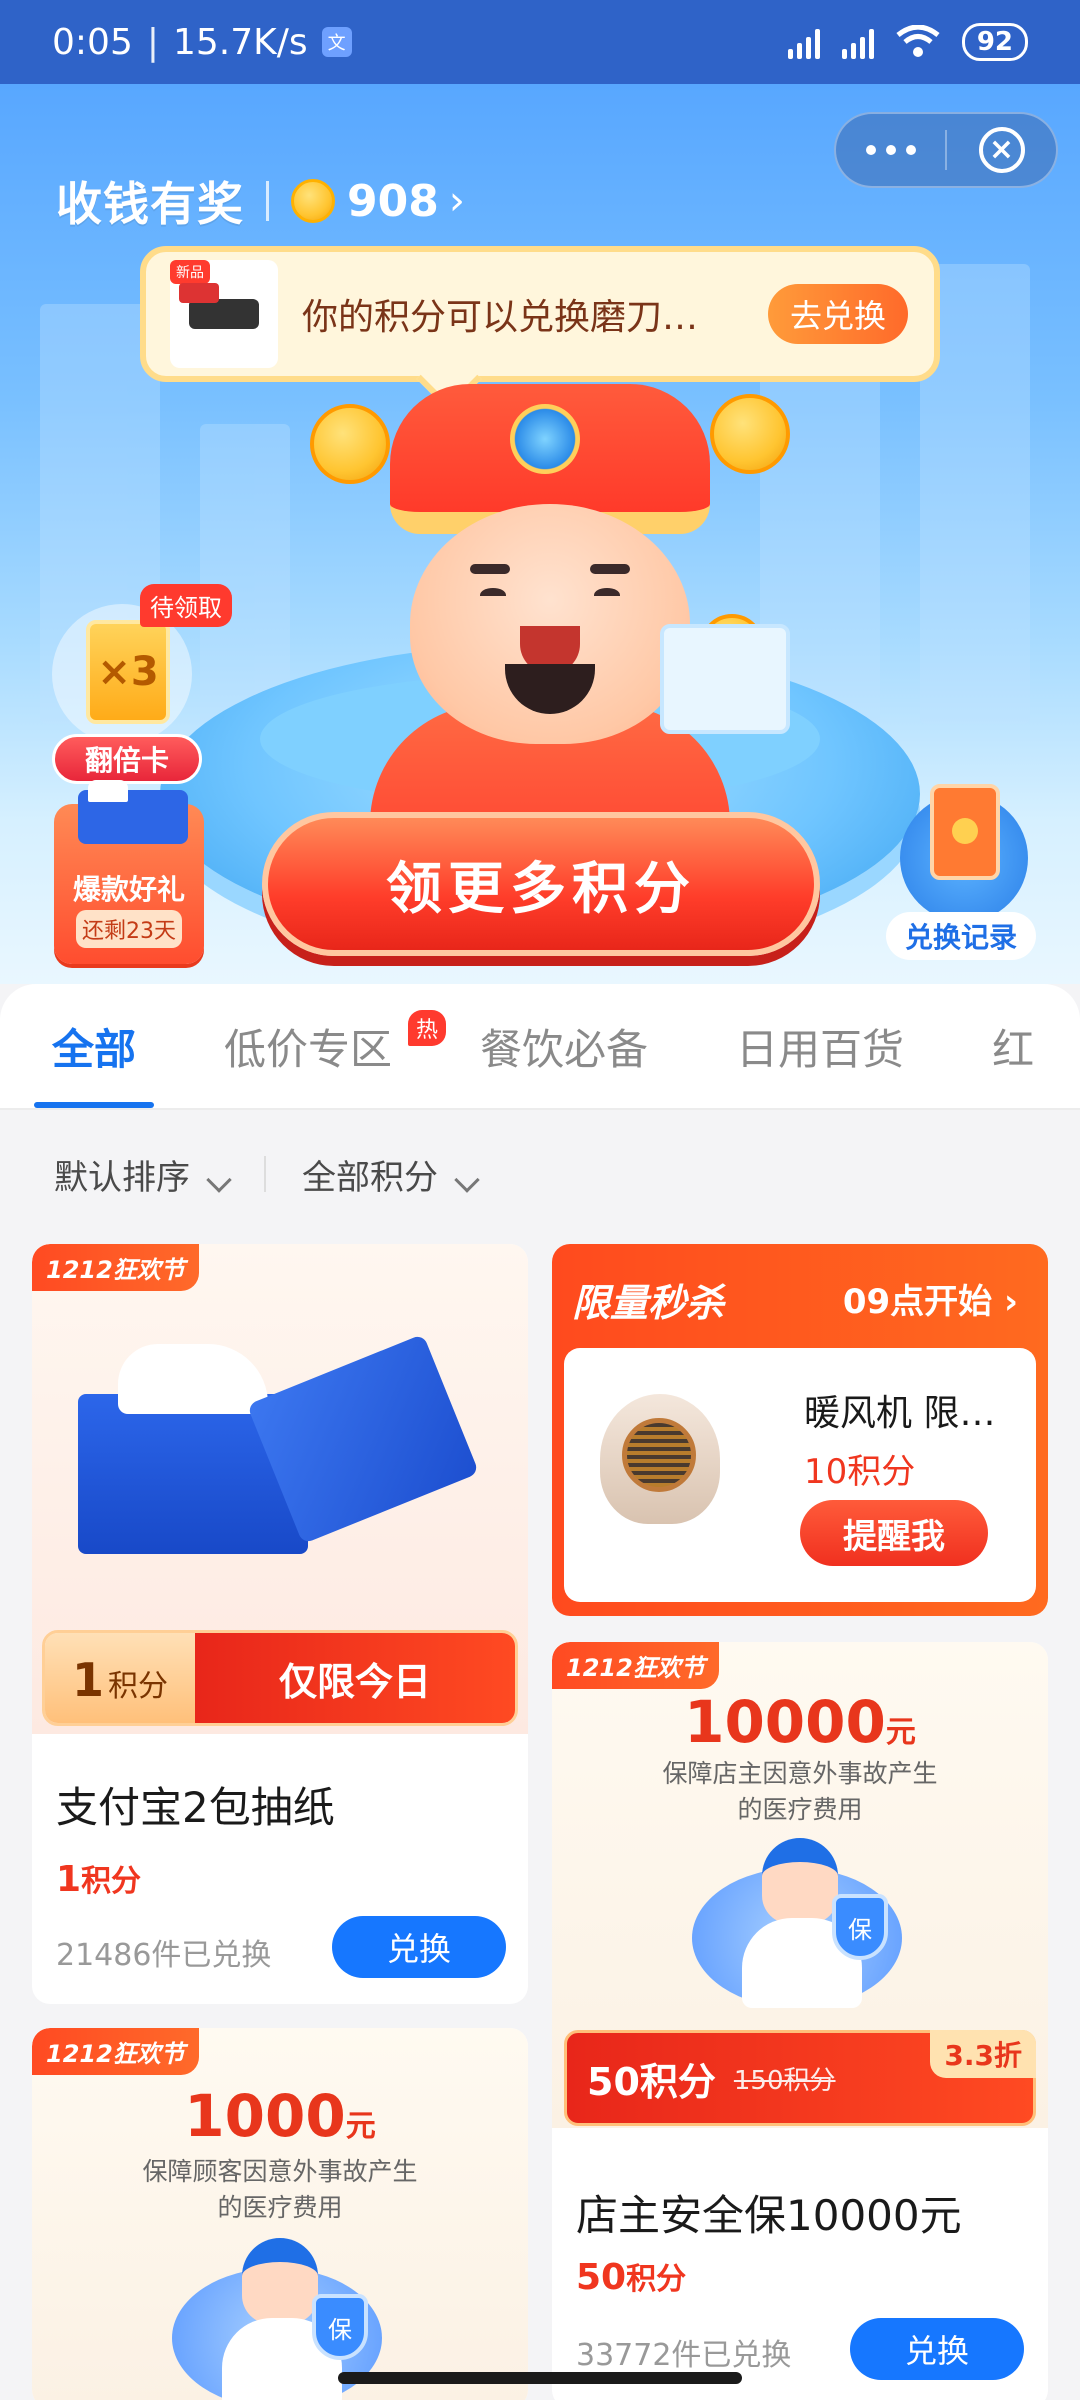 Image resolution: width=1080 pixels, height=2400 pixels. I want to click on home-indicator, so click(540, 2378).